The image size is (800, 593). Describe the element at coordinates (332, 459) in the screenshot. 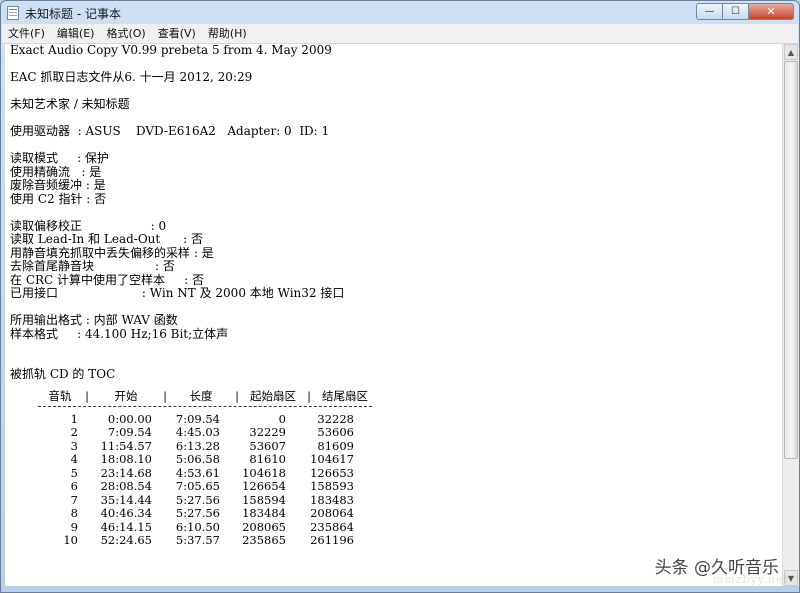

I see `toc-cell-end-sector: 104617` at that location.